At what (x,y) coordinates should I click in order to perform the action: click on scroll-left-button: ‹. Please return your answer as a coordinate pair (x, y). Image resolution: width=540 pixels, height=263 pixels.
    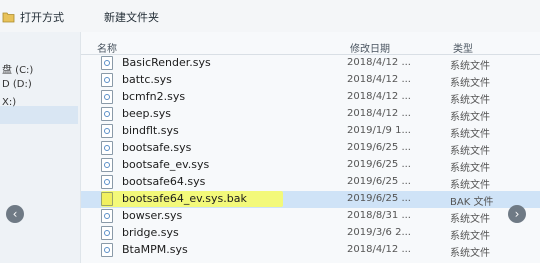
    Looking at the image, I should click on (15, 214).